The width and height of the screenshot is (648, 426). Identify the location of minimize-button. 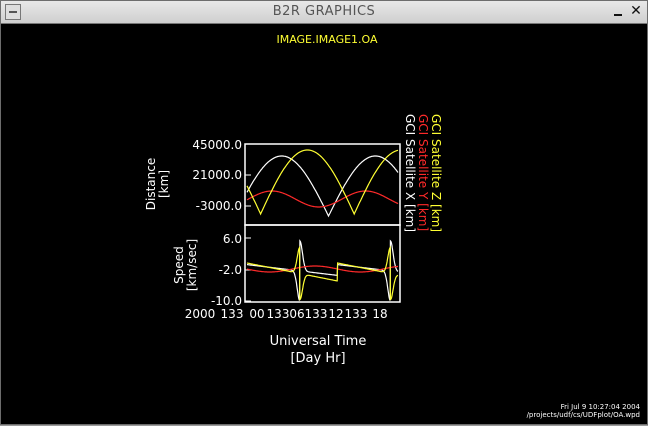
(618, 11).